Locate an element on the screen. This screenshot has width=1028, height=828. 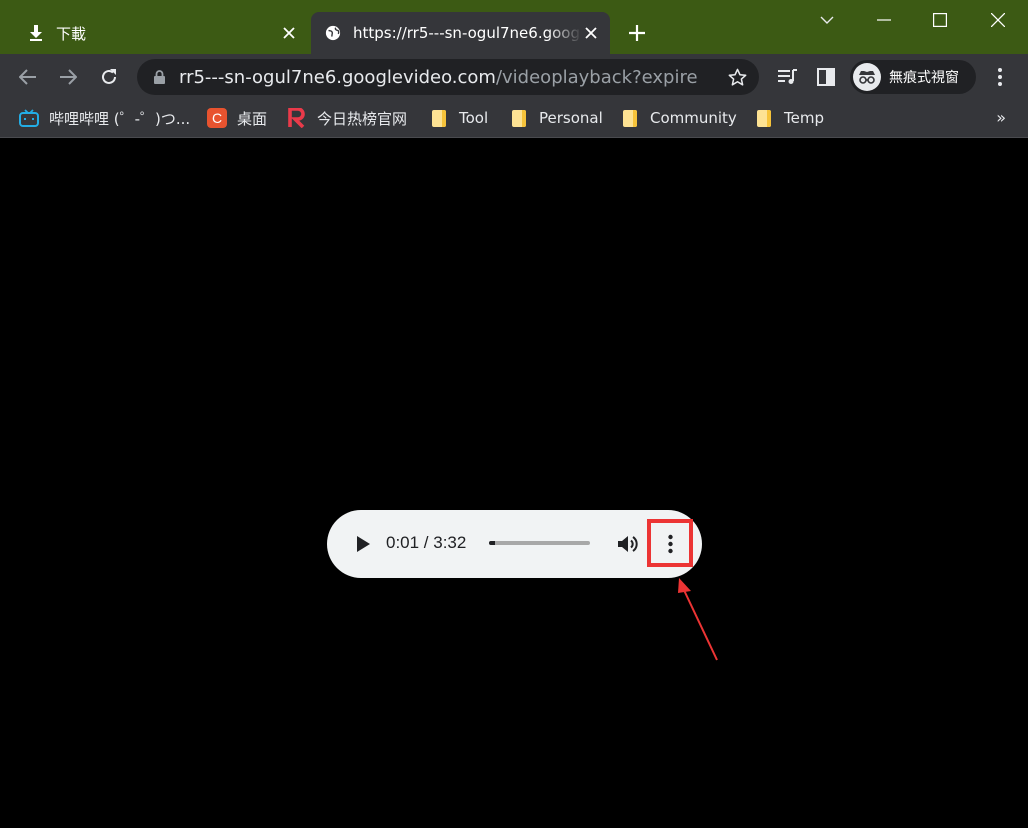
volume-button is located at coordinates (629, 544).